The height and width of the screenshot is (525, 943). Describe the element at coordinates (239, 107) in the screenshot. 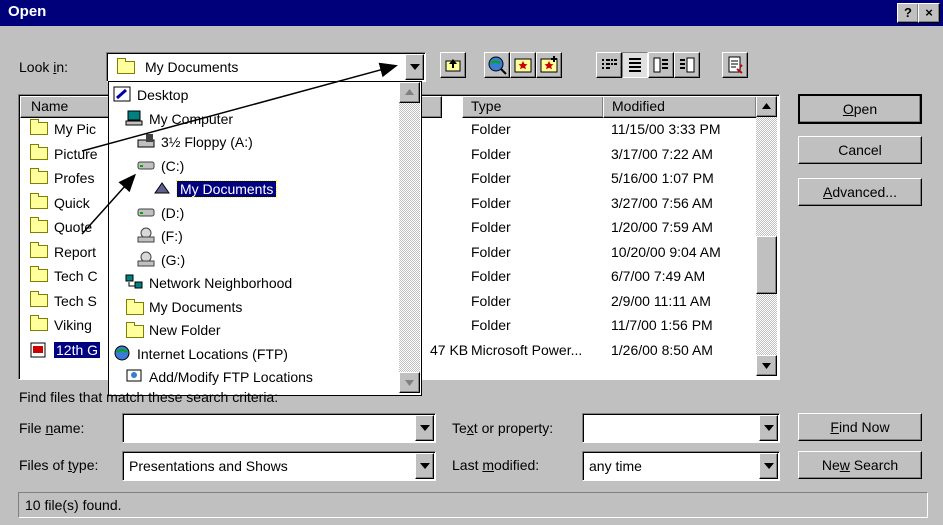

I see `arrow-to-dropdown` at that location.